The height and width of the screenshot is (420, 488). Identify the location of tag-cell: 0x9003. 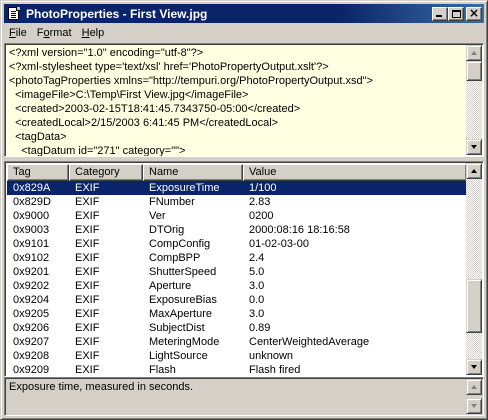
(31, 230).